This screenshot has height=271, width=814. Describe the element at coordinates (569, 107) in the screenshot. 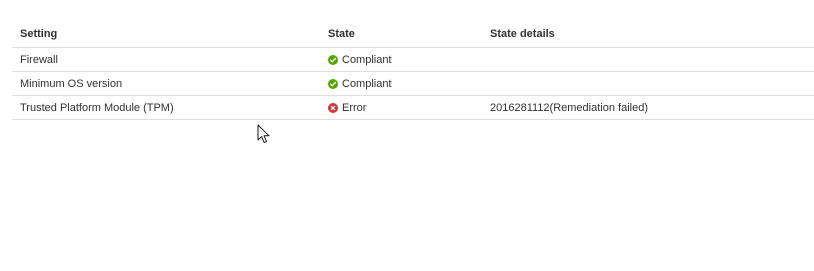

I see `state-details: 2016281112(Remediation failed)` at that location.